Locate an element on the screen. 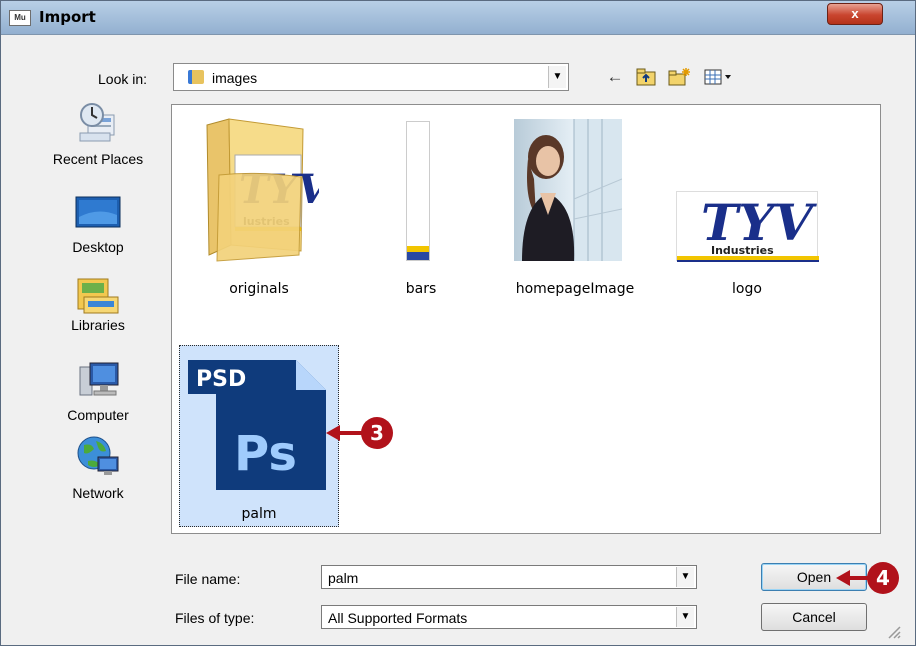 The width and height of the screenshot is (916, 646). file-item-bars: bars is located at coordinates (421, 206).